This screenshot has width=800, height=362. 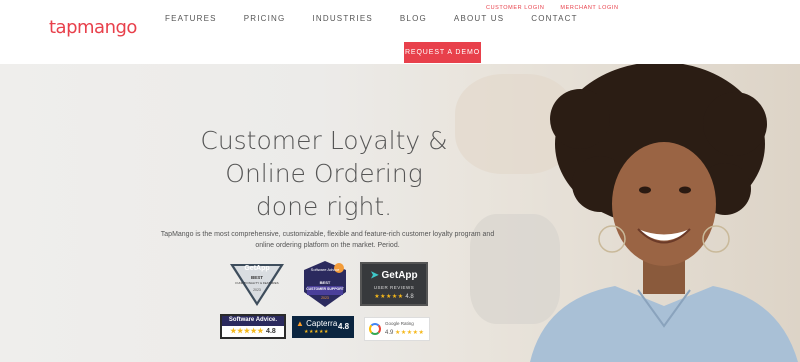 I want to click on getapp-reviews-brand: ➤ GetApp, so click(x=394, y=275).